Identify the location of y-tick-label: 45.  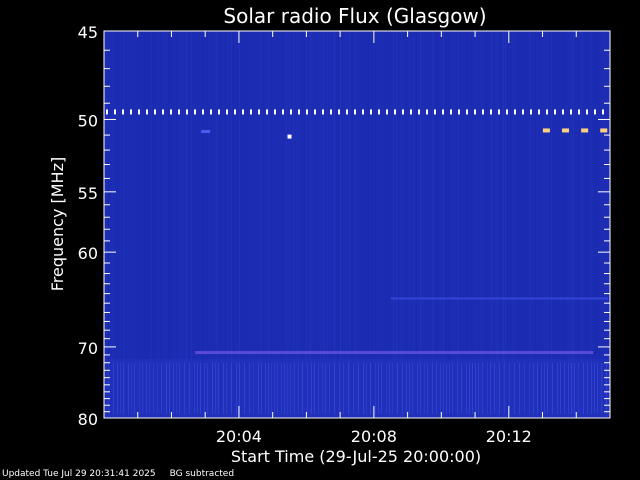
(88, 32).